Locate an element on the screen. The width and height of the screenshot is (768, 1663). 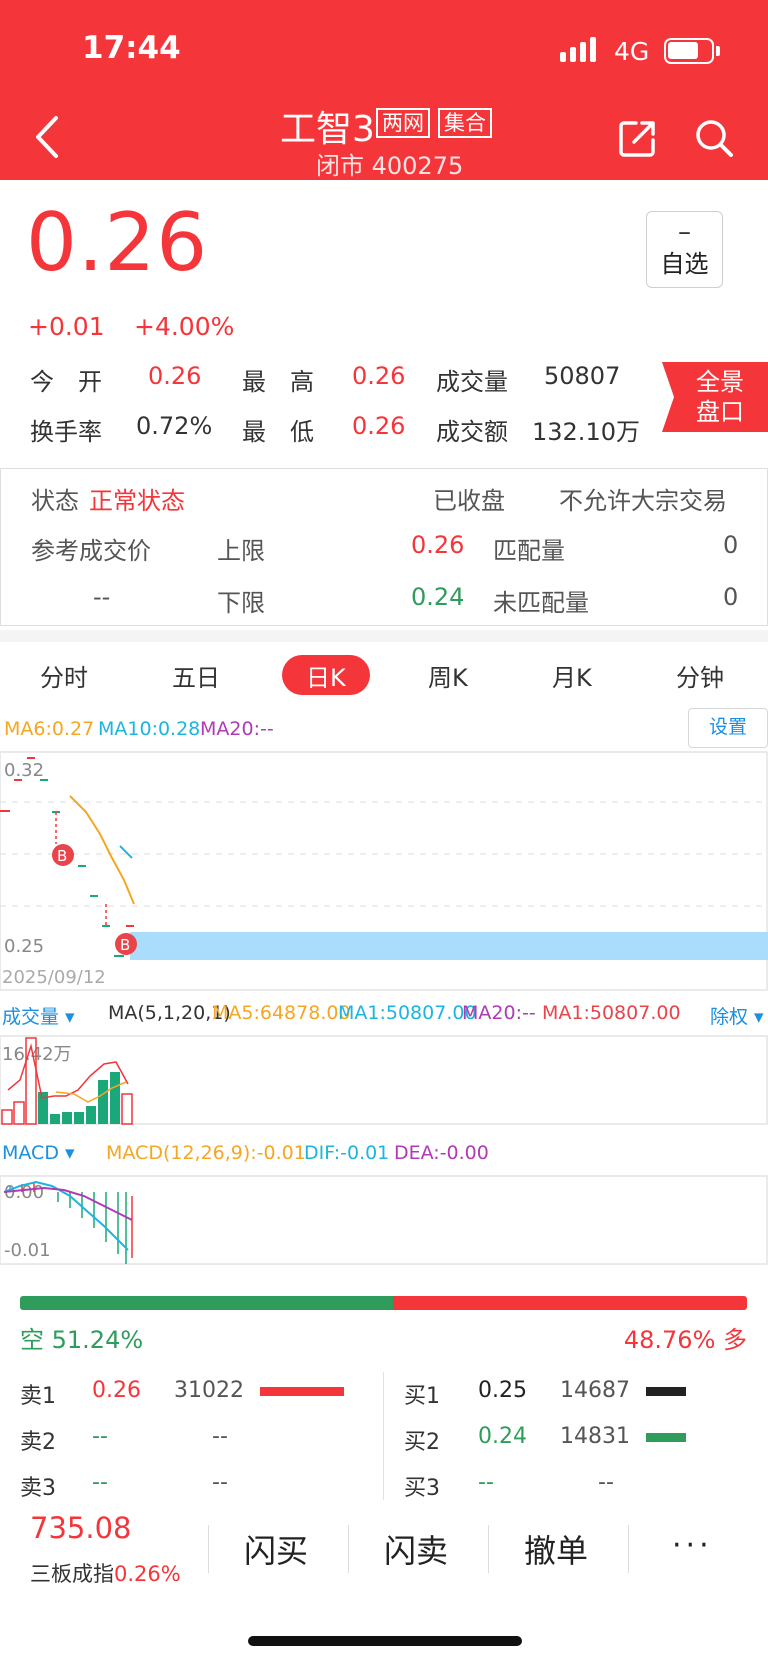
matched-volume-label: 匹配量 is located at coordinates (529, 551).